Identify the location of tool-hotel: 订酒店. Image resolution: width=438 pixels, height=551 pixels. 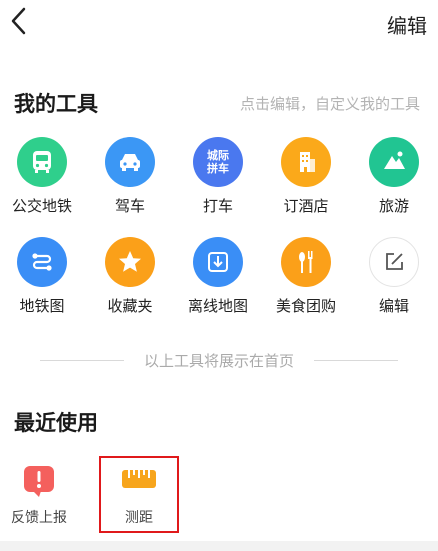
(306, 177).